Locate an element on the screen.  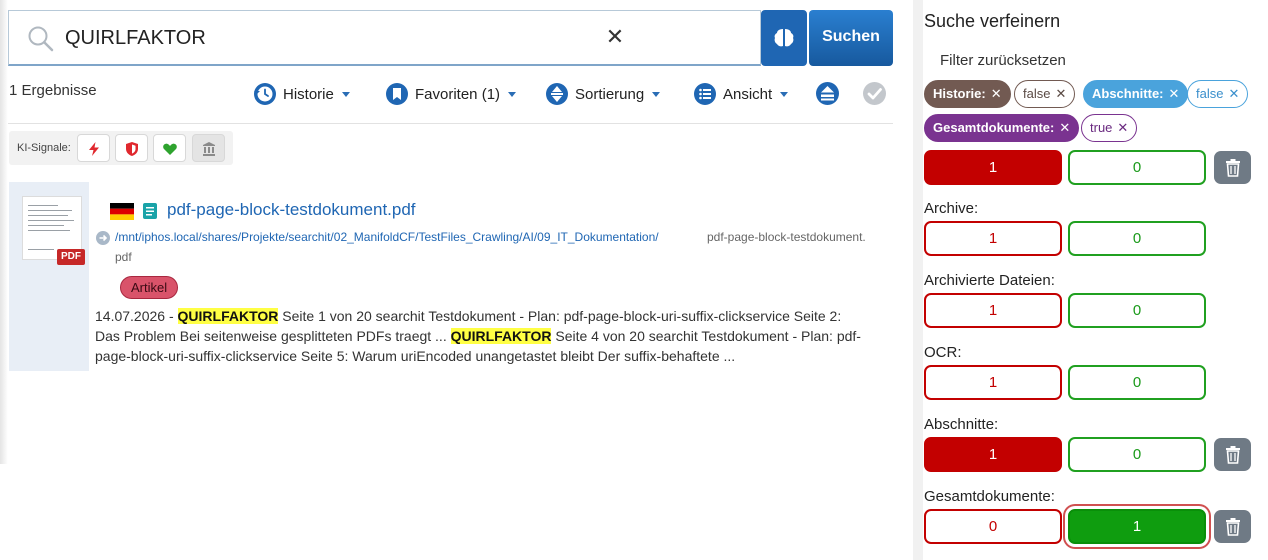
check-icon is located at coordinates (874, 93).